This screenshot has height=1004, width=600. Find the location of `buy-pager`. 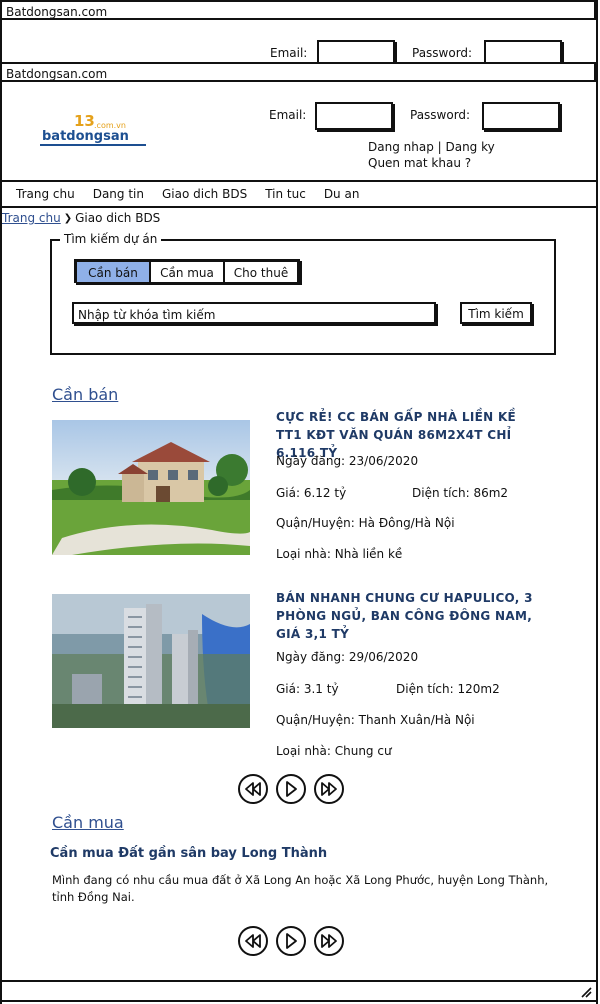

buy-pager is located at coordinates (291, 941).